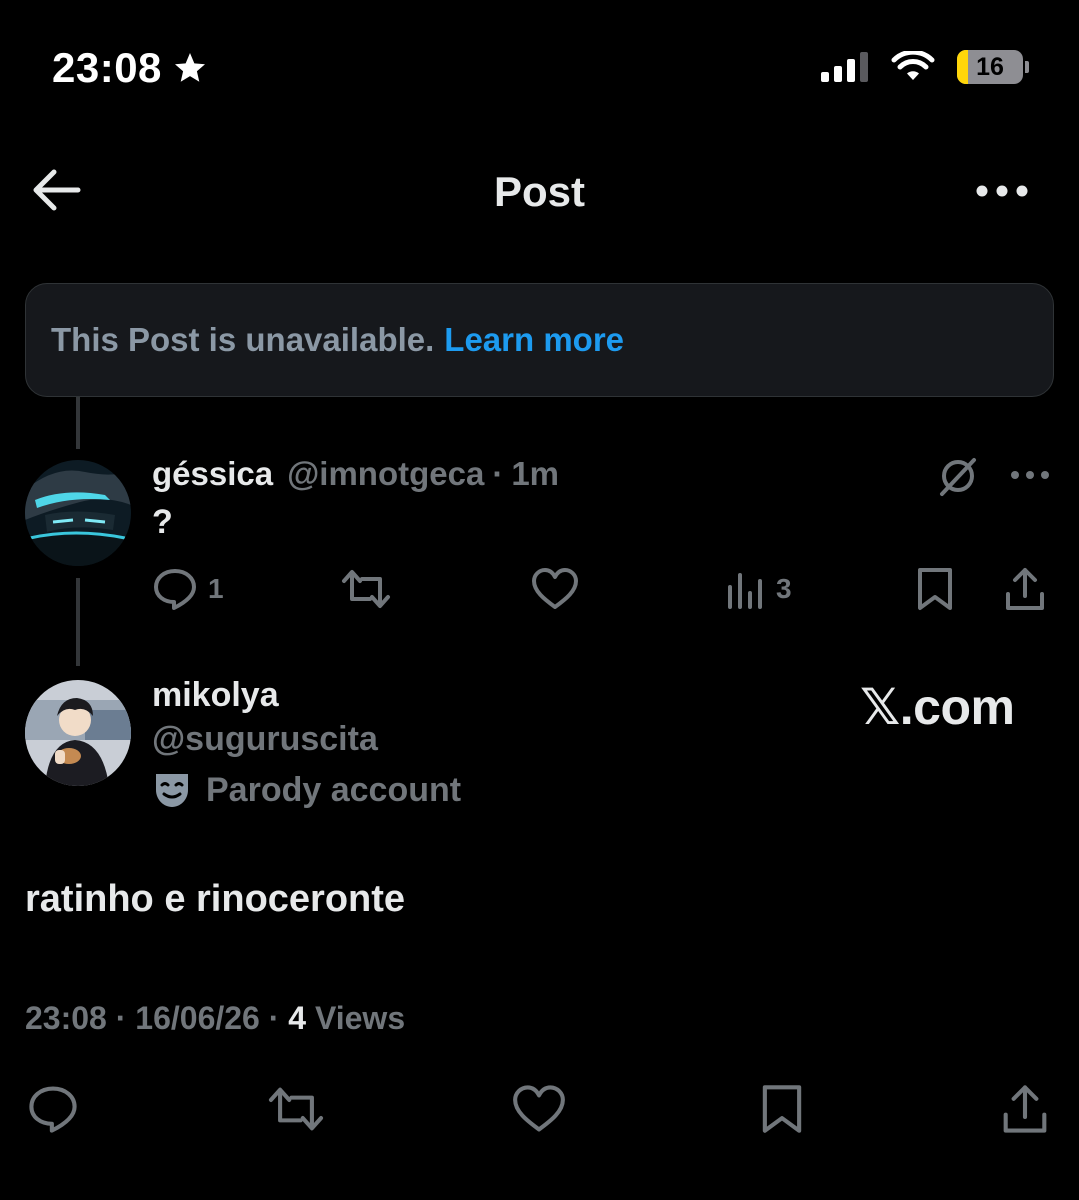 This screenshot has width=1079, height=1200. I want to click on views-button: 3, so click(759, 589).